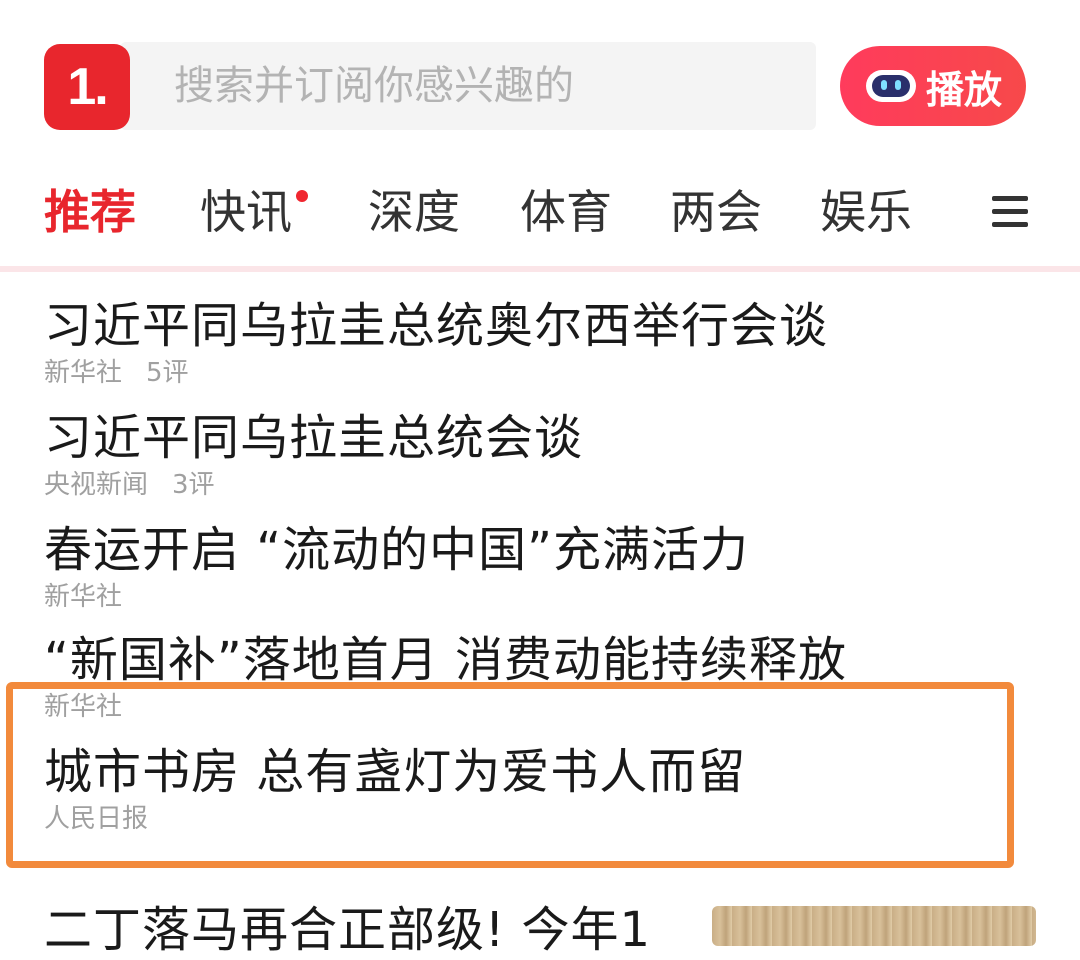 The width and height of the screenshot is (1080, 960). I want to click on robot-icon, so click(890, 86).